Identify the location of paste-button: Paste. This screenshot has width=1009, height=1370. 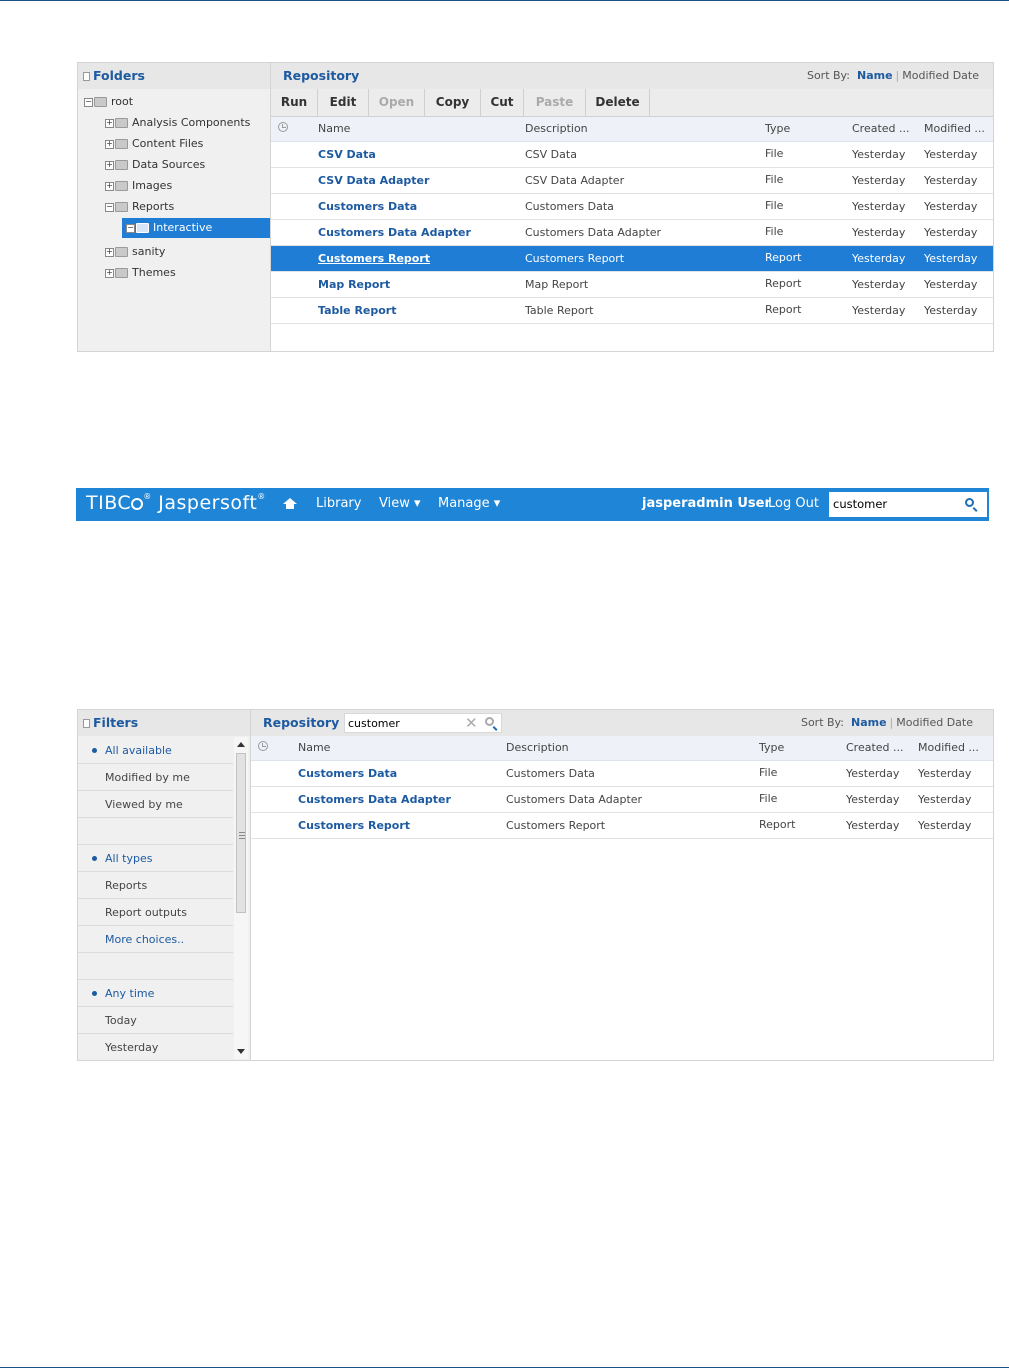
(555, 102).